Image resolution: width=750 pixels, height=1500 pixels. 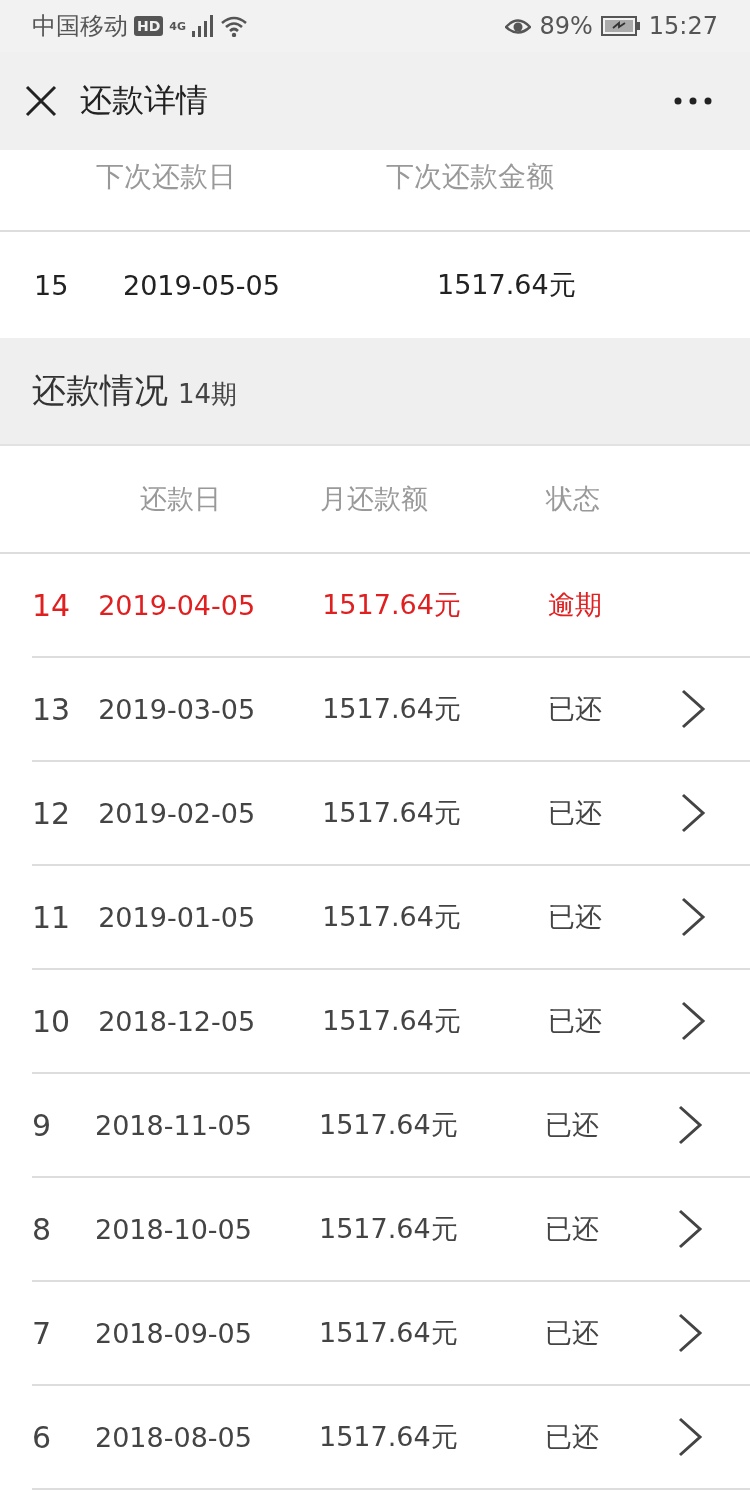 What do you see at coordinates (683, 26) in the screenshot?
I see `clock-time: 15:27` at bounding box center [683, 26].